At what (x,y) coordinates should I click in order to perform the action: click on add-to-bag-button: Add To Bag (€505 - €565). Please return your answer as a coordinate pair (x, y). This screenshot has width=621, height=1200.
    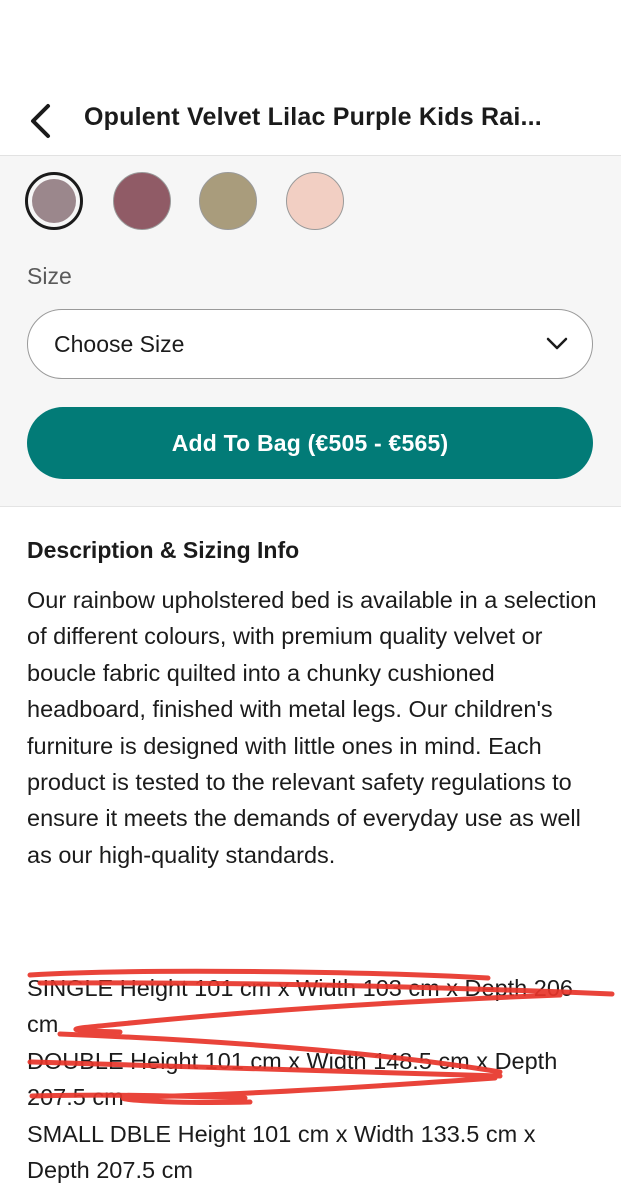
    Looking at the image, I should click on (310, 443).